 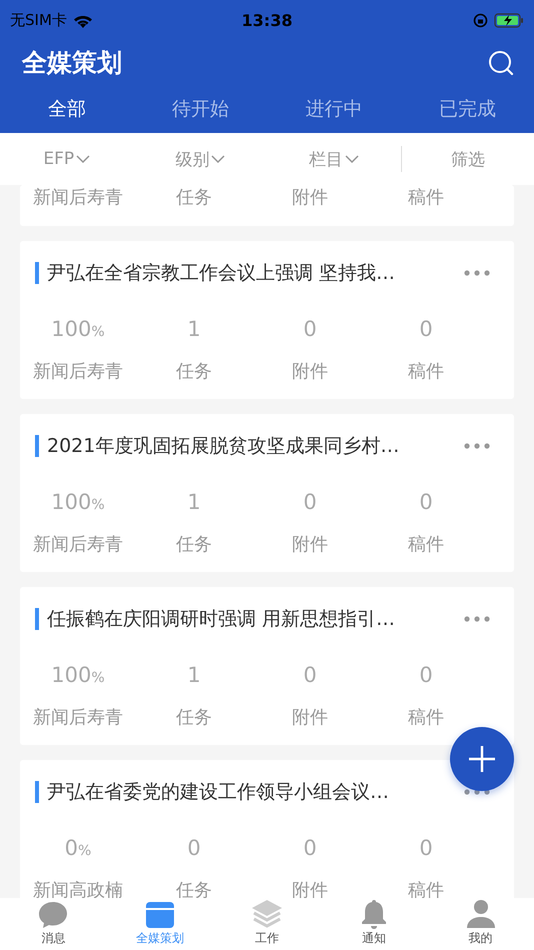 What do you see at coordinates (267, 20) in the screenshot?
I see `status-time: 13:38` at bounding box center [267, 20].